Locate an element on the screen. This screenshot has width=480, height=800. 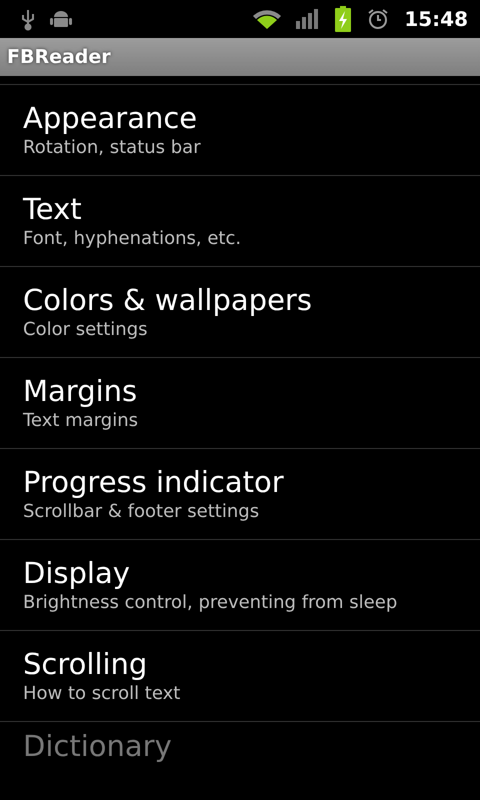
item-summary: Brightness control, preventing from sleep is located at coordinates (210, 603).